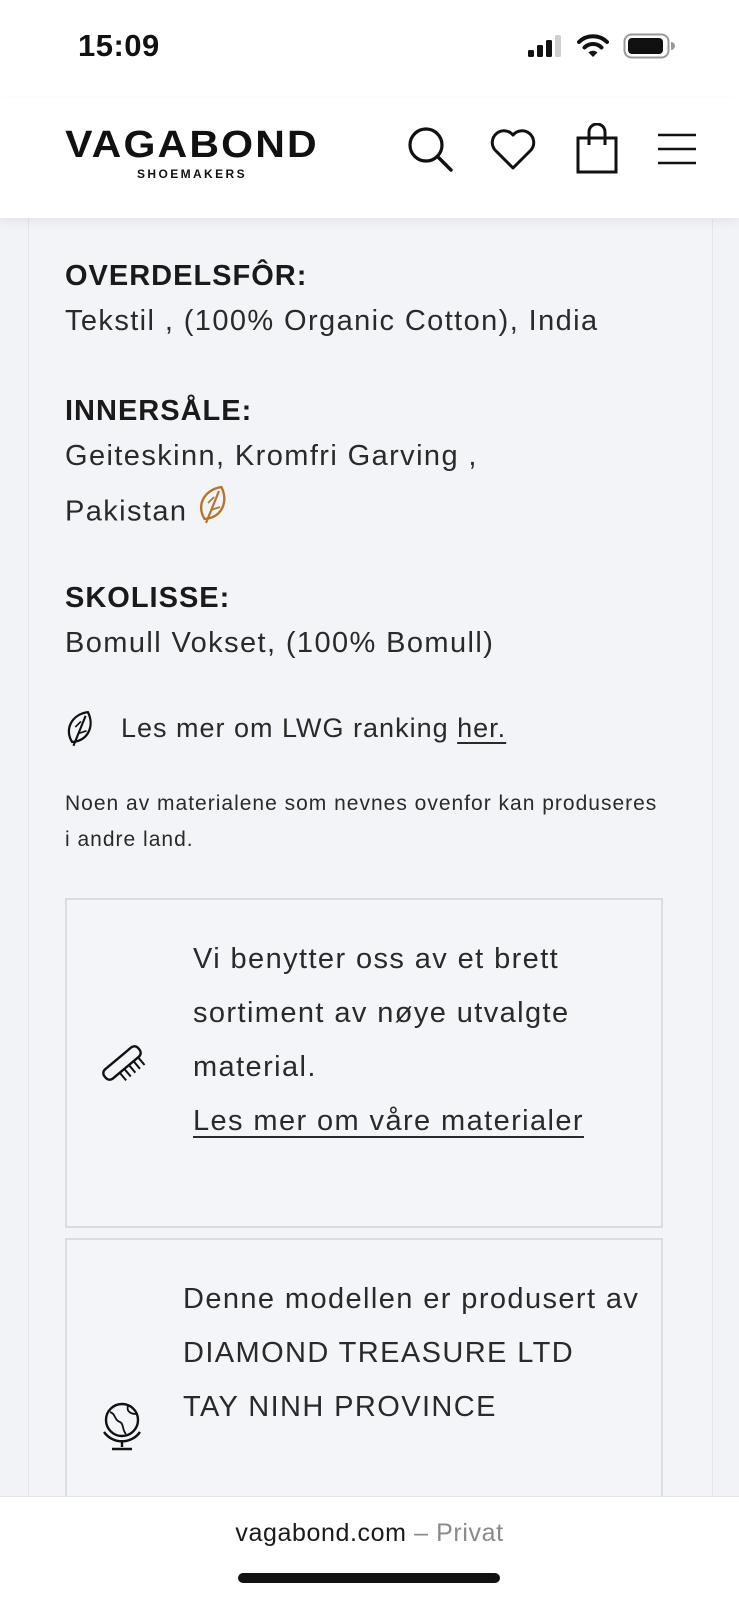  What do you see at coordinates (544, 46) in the screenshot?
I see `signal-icon` at bounding box center [544, 46].